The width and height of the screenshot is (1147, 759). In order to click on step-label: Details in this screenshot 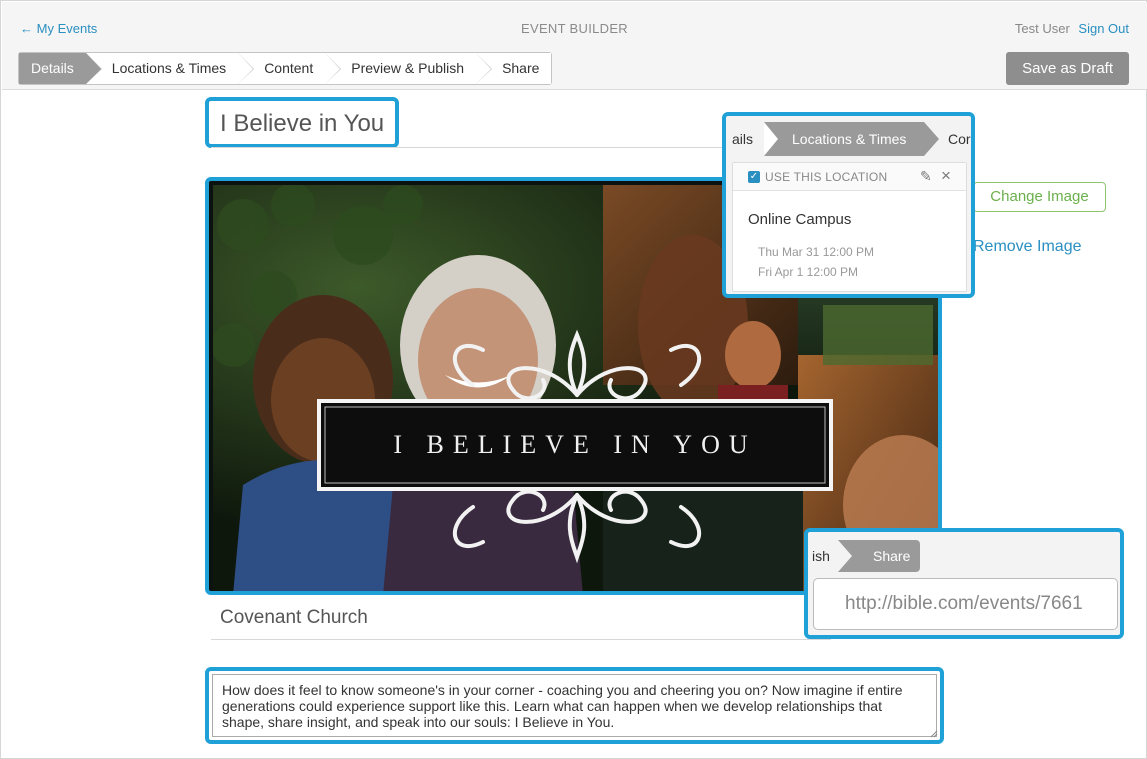, I will do `click(52, 68)`.